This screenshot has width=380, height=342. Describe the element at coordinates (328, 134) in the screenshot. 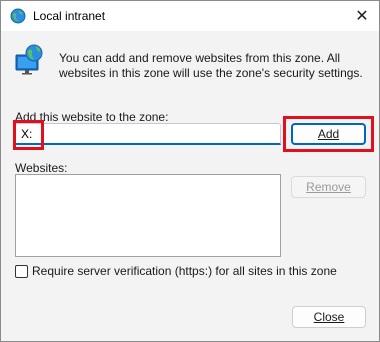

I see `add-button: Add` at that location.